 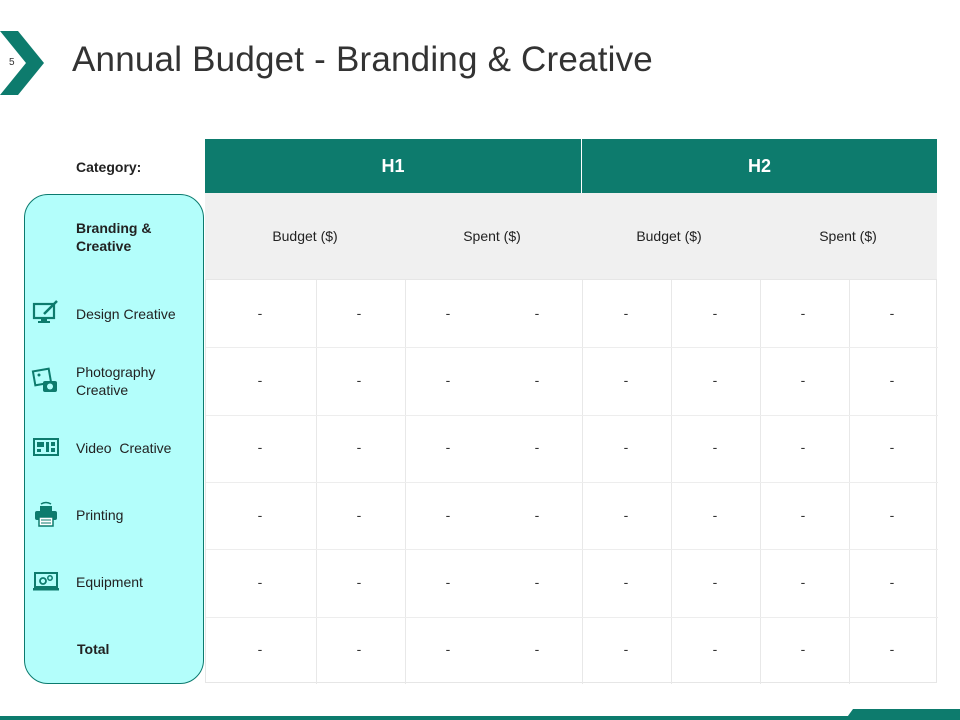 What do you see at coordinates (46, 447) in the screenshot?
I see `video-film-icon` at bounding box center [46, 447].